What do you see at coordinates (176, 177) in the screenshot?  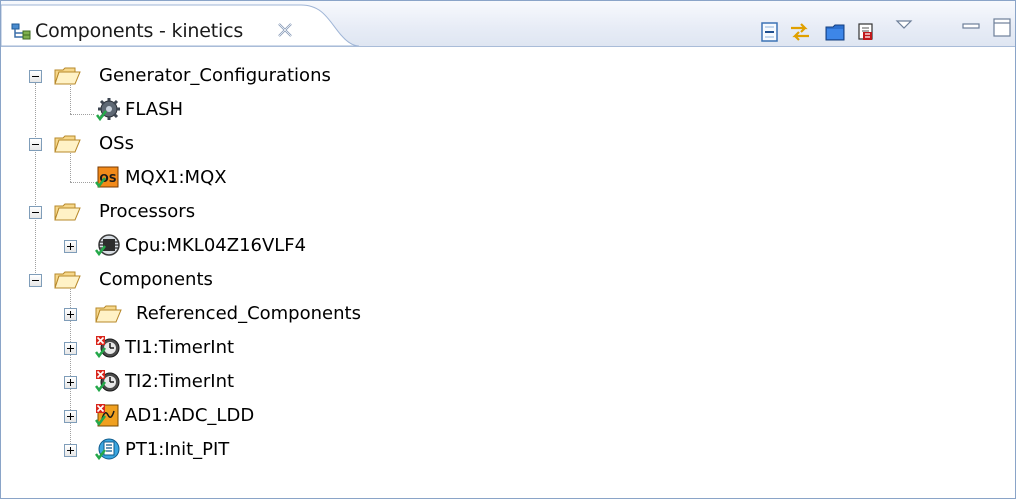 I see `tree-node-label: MQX1:MQX` at bounding box center [176, 177].